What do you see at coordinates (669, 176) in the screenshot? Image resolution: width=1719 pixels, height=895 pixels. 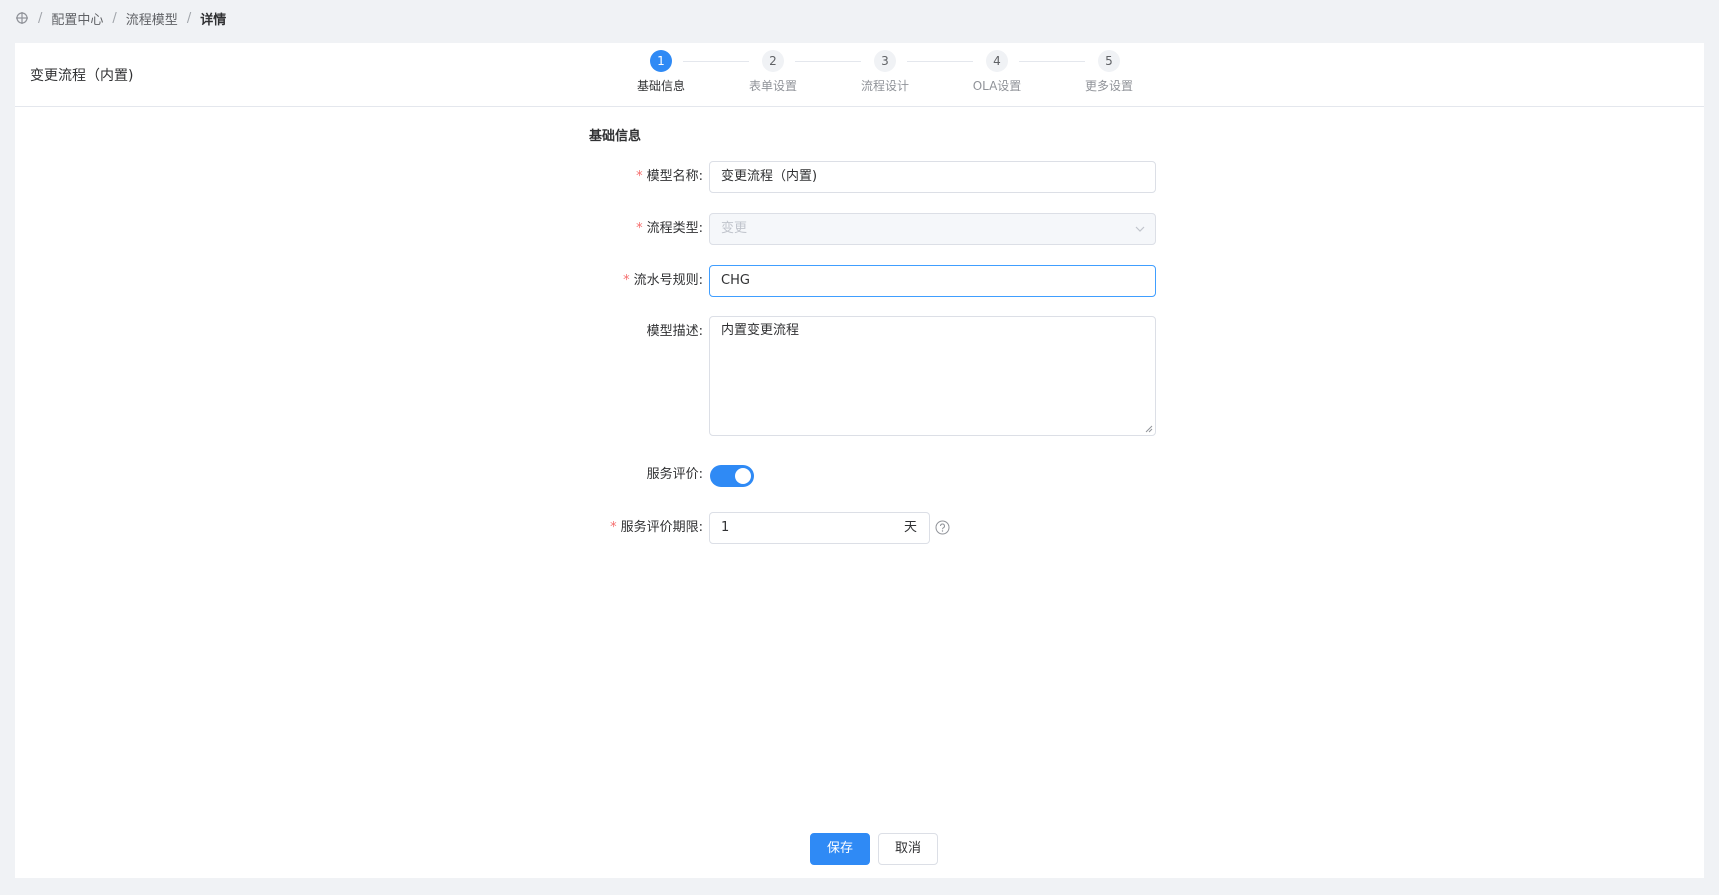 I see `model-name-label: * 模型名称:` at bounding box center [669, 176].